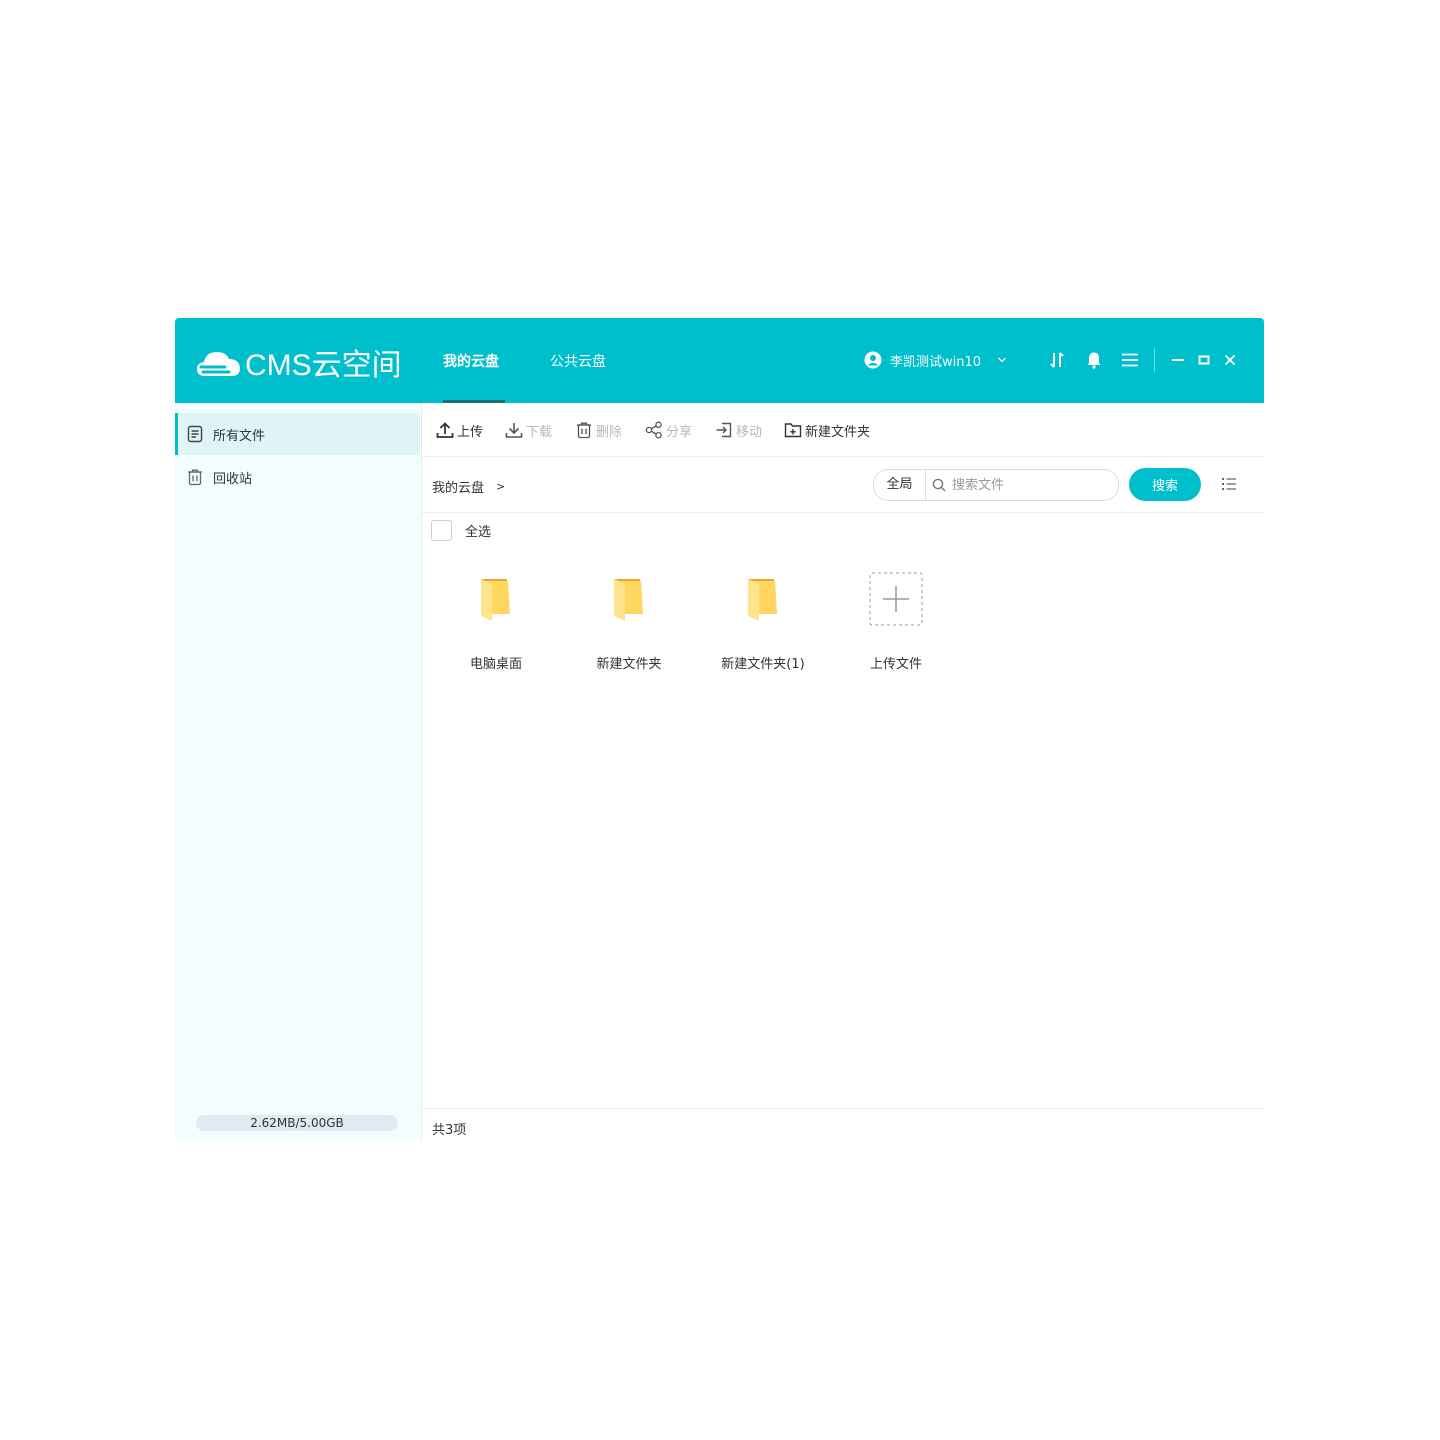 The image size is (1440, 1440). What do you see at coordinates (763, 664) in the screenshot?
I see `file-name: 新建文件夹(1)` at bounding box center [763, 664].